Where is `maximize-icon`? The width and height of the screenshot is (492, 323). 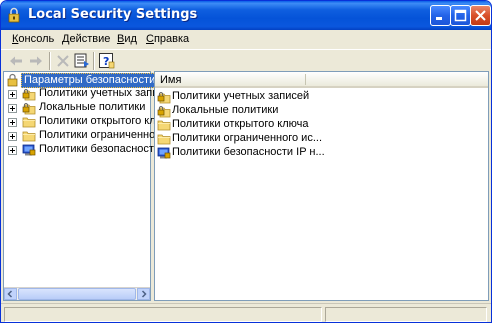 maximize-icon is located at coordinates (460, 15).